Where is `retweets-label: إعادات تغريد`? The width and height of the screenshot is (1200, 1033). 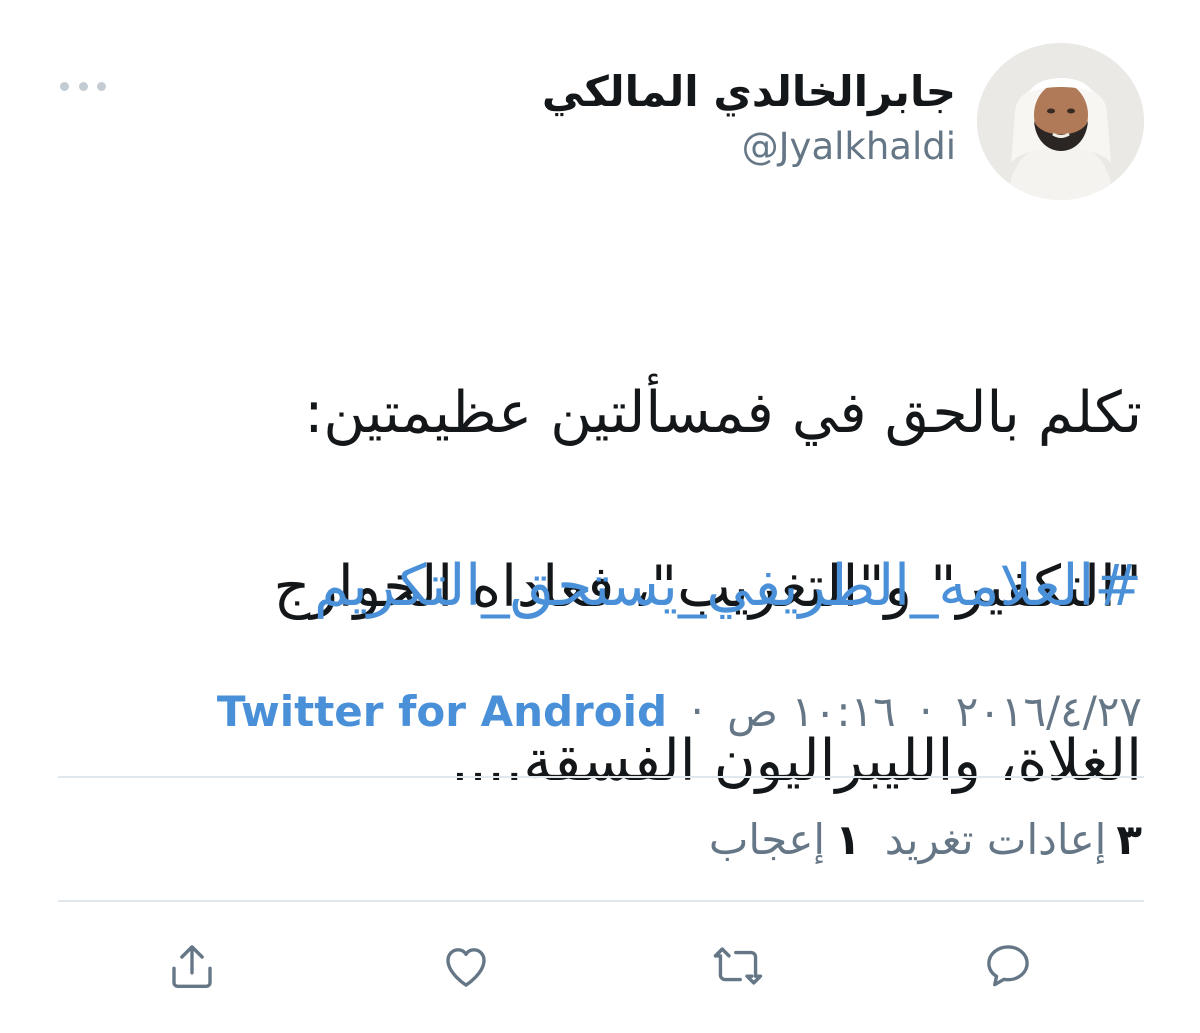 retweets-label: إعادات تغريد is located at coordinates (995, 839).